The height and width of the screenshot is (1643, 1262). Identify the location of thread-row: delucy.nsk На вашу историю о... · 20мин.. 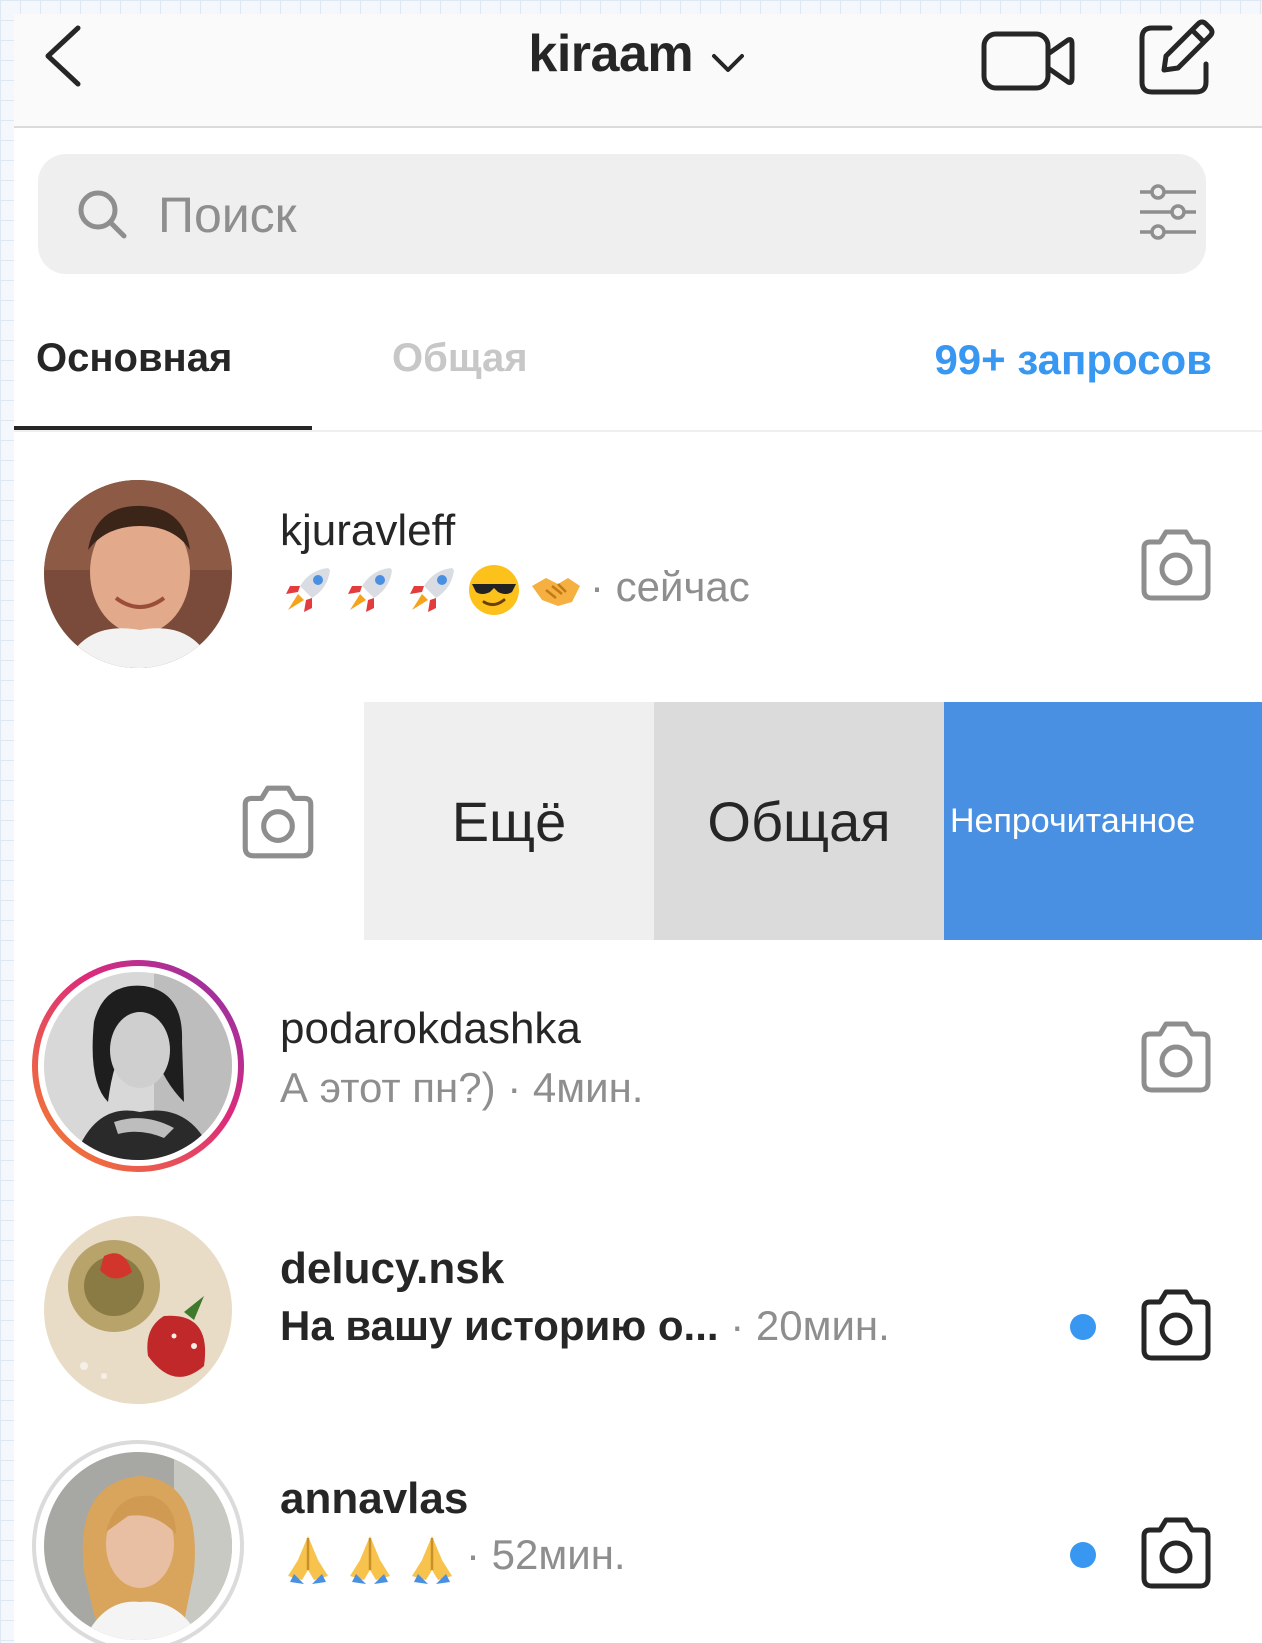
(638, 1312).